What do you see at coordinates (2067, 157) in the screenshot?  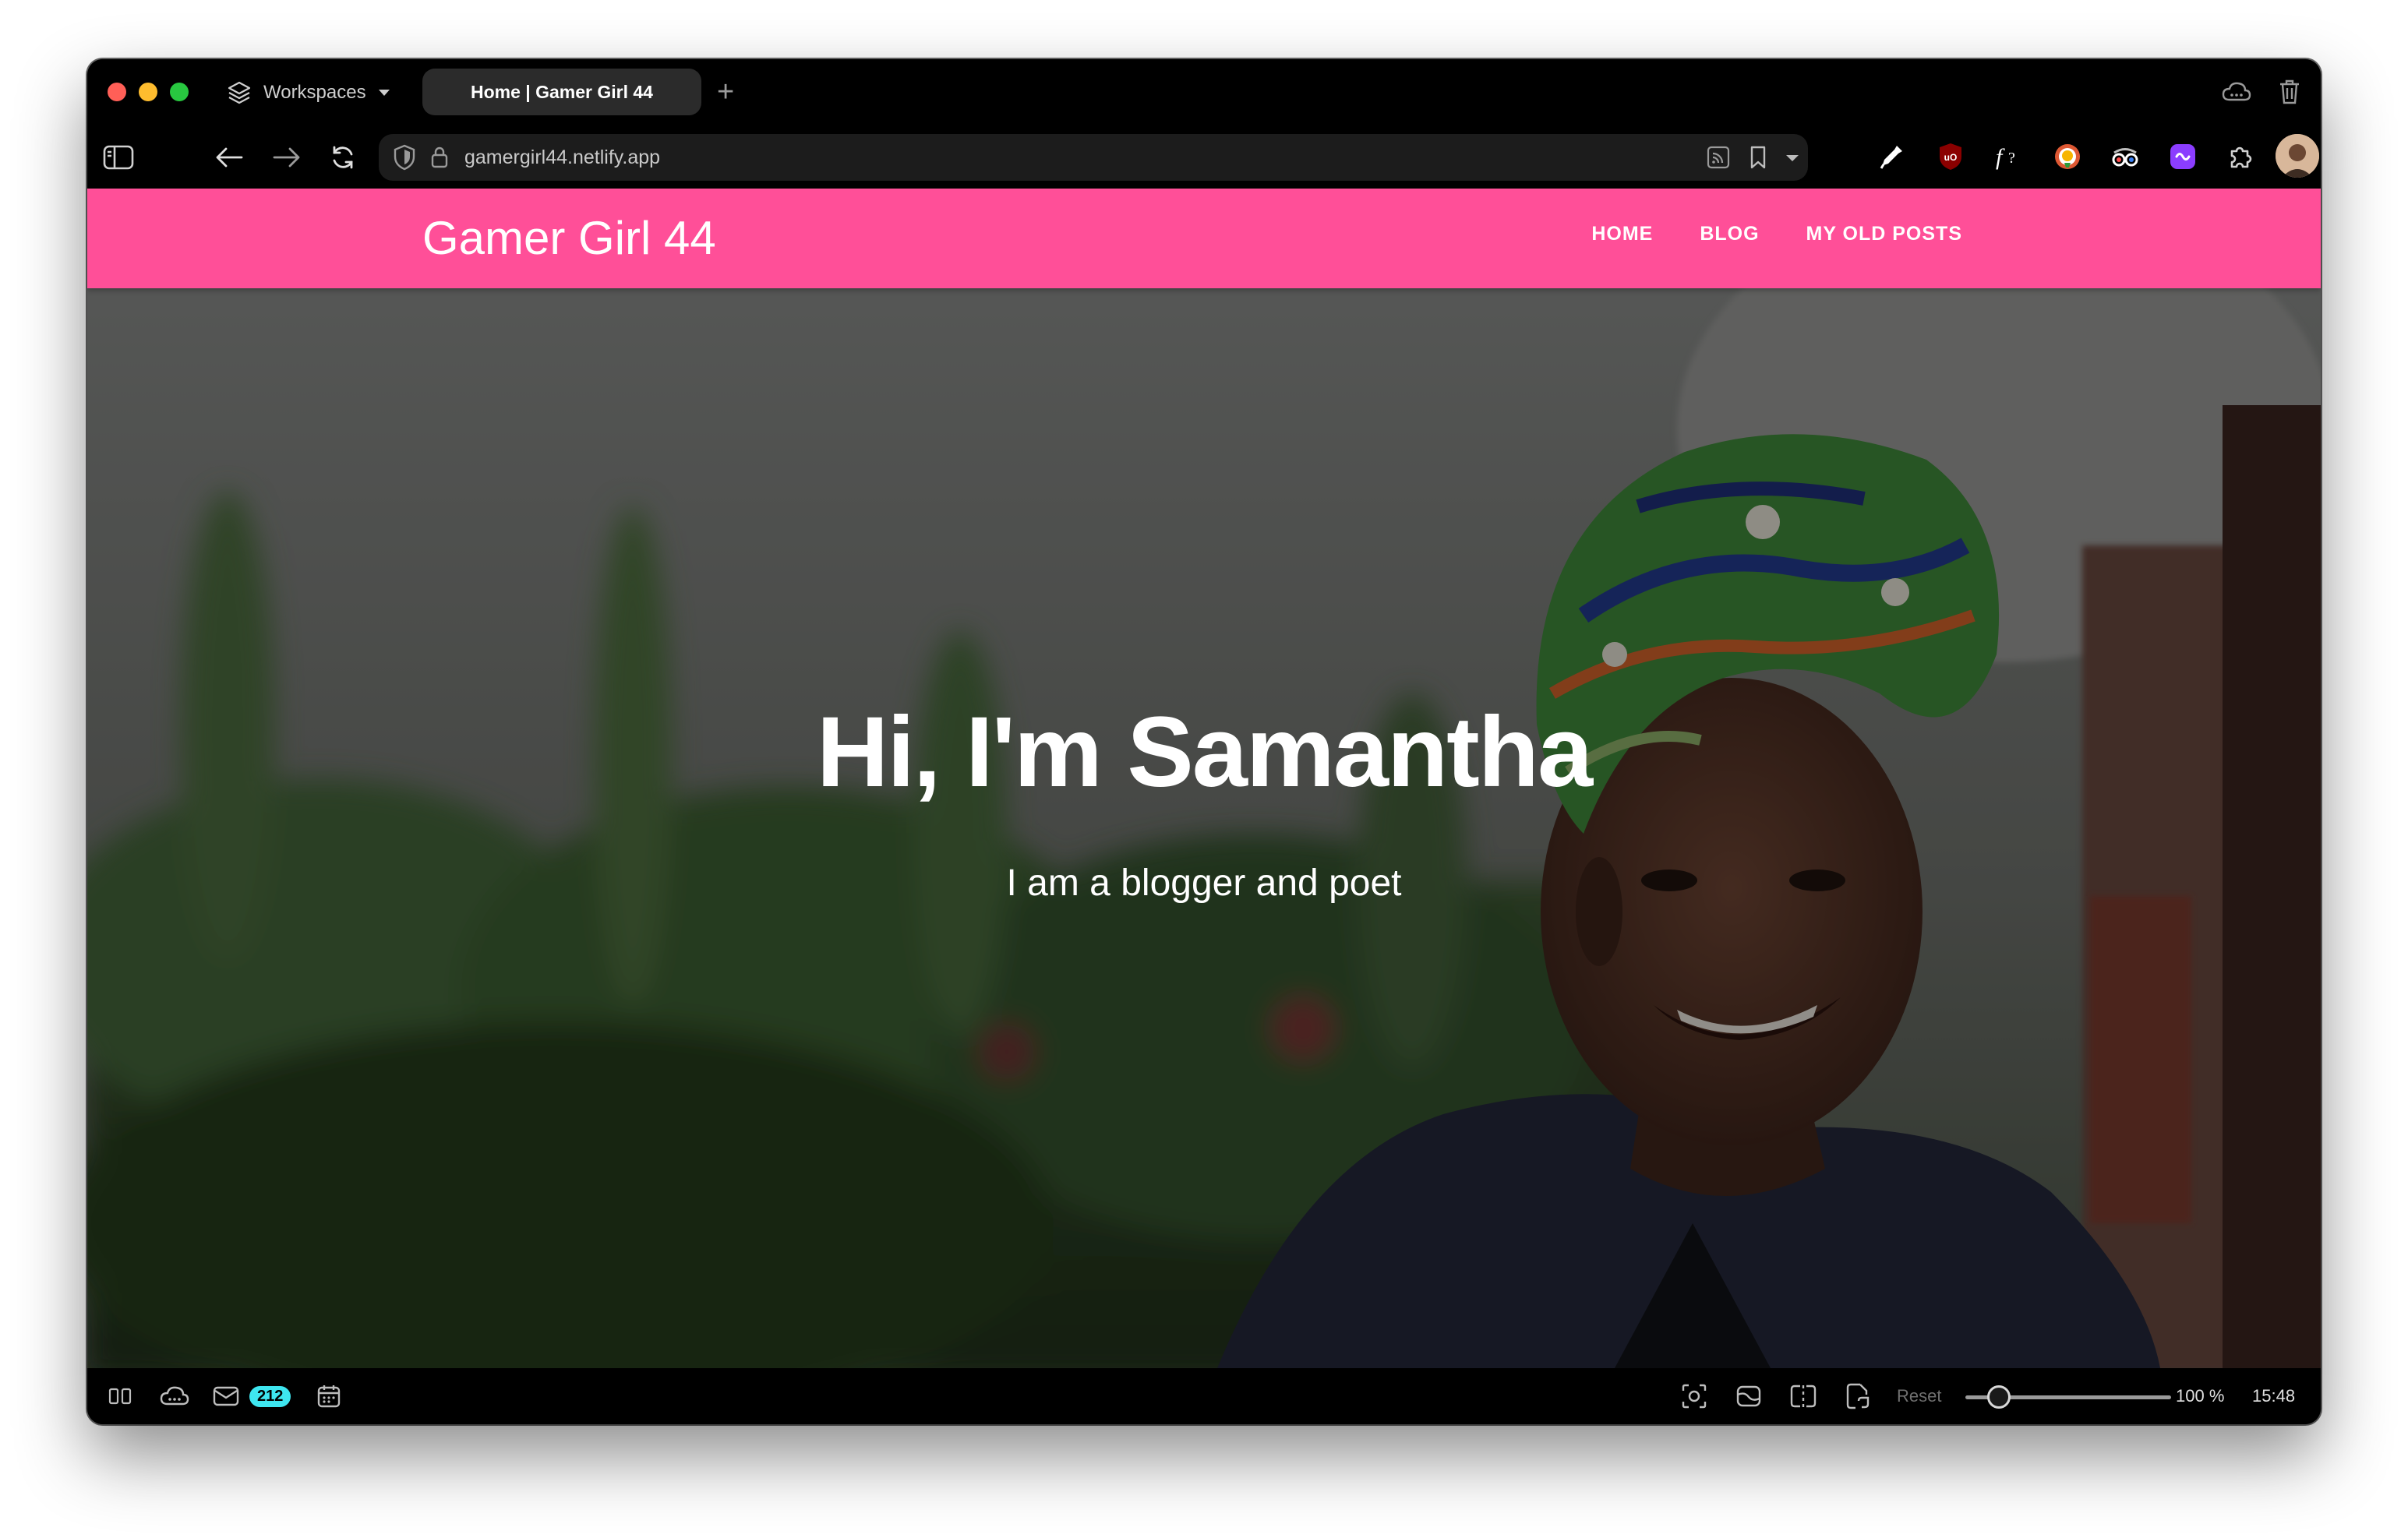 I see `duckduckgo-icon` at bounding box center [2067, 157].